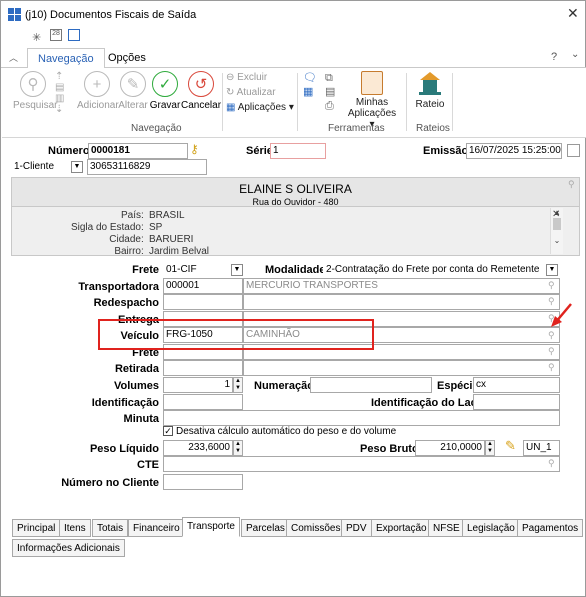  What do you see at coordinates (298, 151) in the screenshot?
I see `serie-input: 1` at bounding box center [298, 151].